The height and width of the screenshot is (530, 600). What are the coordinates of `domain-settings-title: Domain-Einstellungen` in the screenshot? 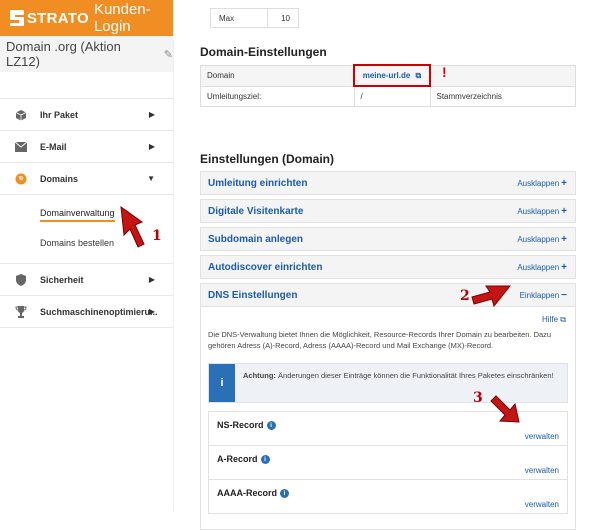 It's located at (263, 52).